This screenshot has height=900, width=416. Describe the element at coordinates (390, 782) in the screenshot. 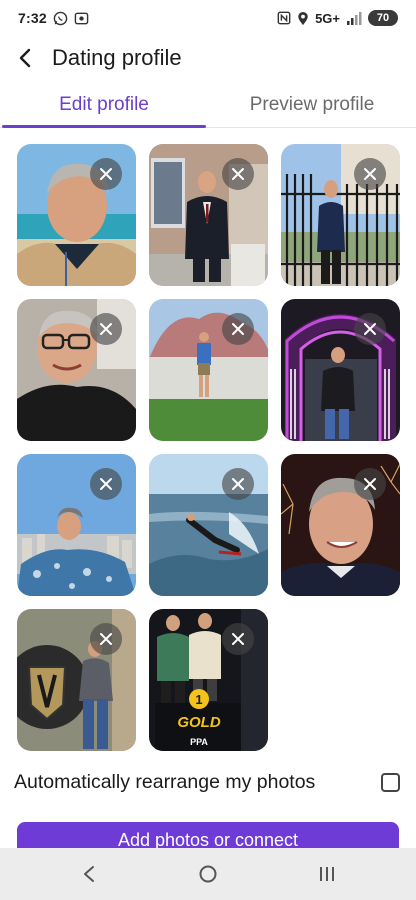

I see `auto-rearrange-checkbox` at that location.